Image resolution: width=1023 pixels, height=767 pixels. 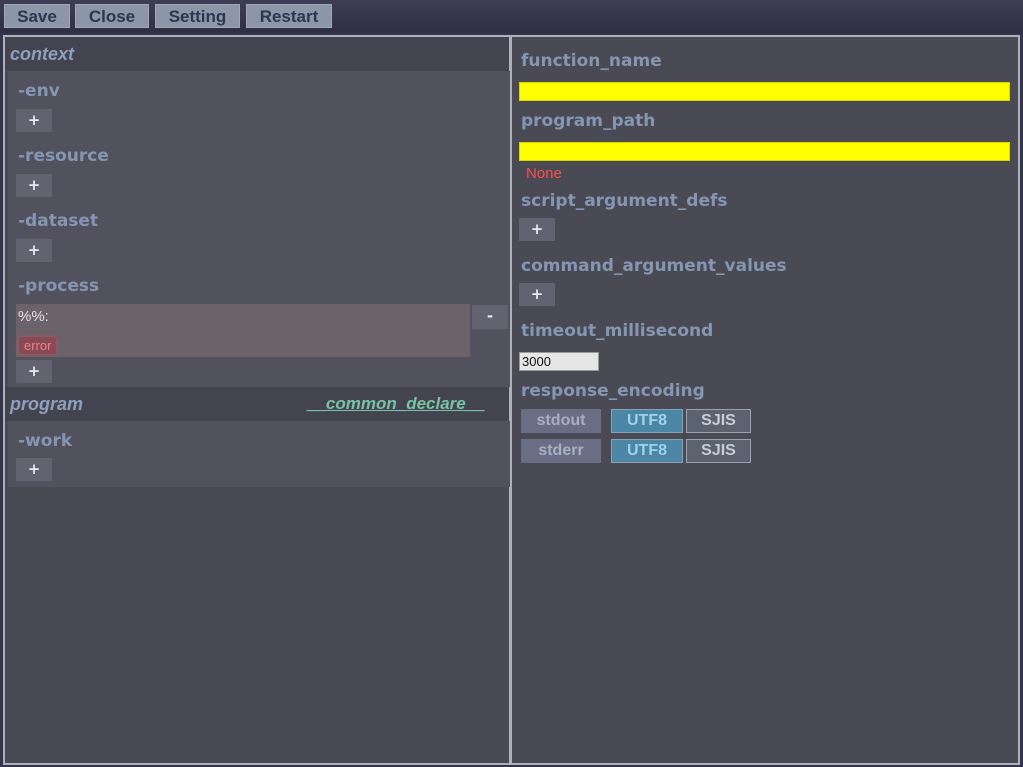 What do you see at coordinates (34, 120) in the screenshot?
I see `add-env-button: +` at bounding box center [34, 120].